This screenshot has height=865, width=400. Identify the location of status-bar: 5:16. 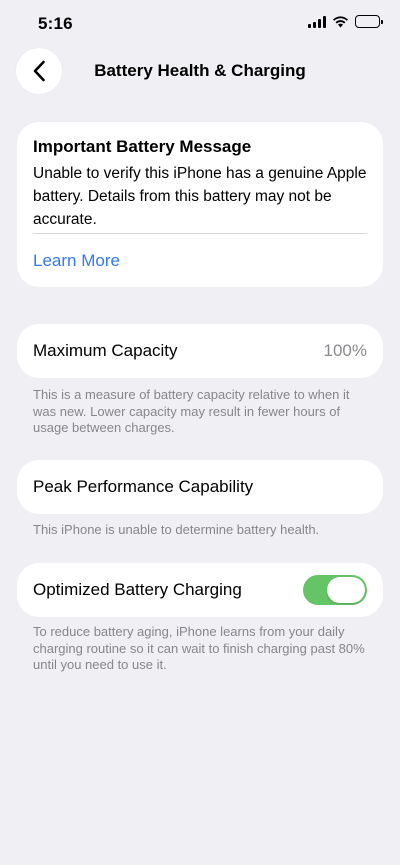
(200, 24).